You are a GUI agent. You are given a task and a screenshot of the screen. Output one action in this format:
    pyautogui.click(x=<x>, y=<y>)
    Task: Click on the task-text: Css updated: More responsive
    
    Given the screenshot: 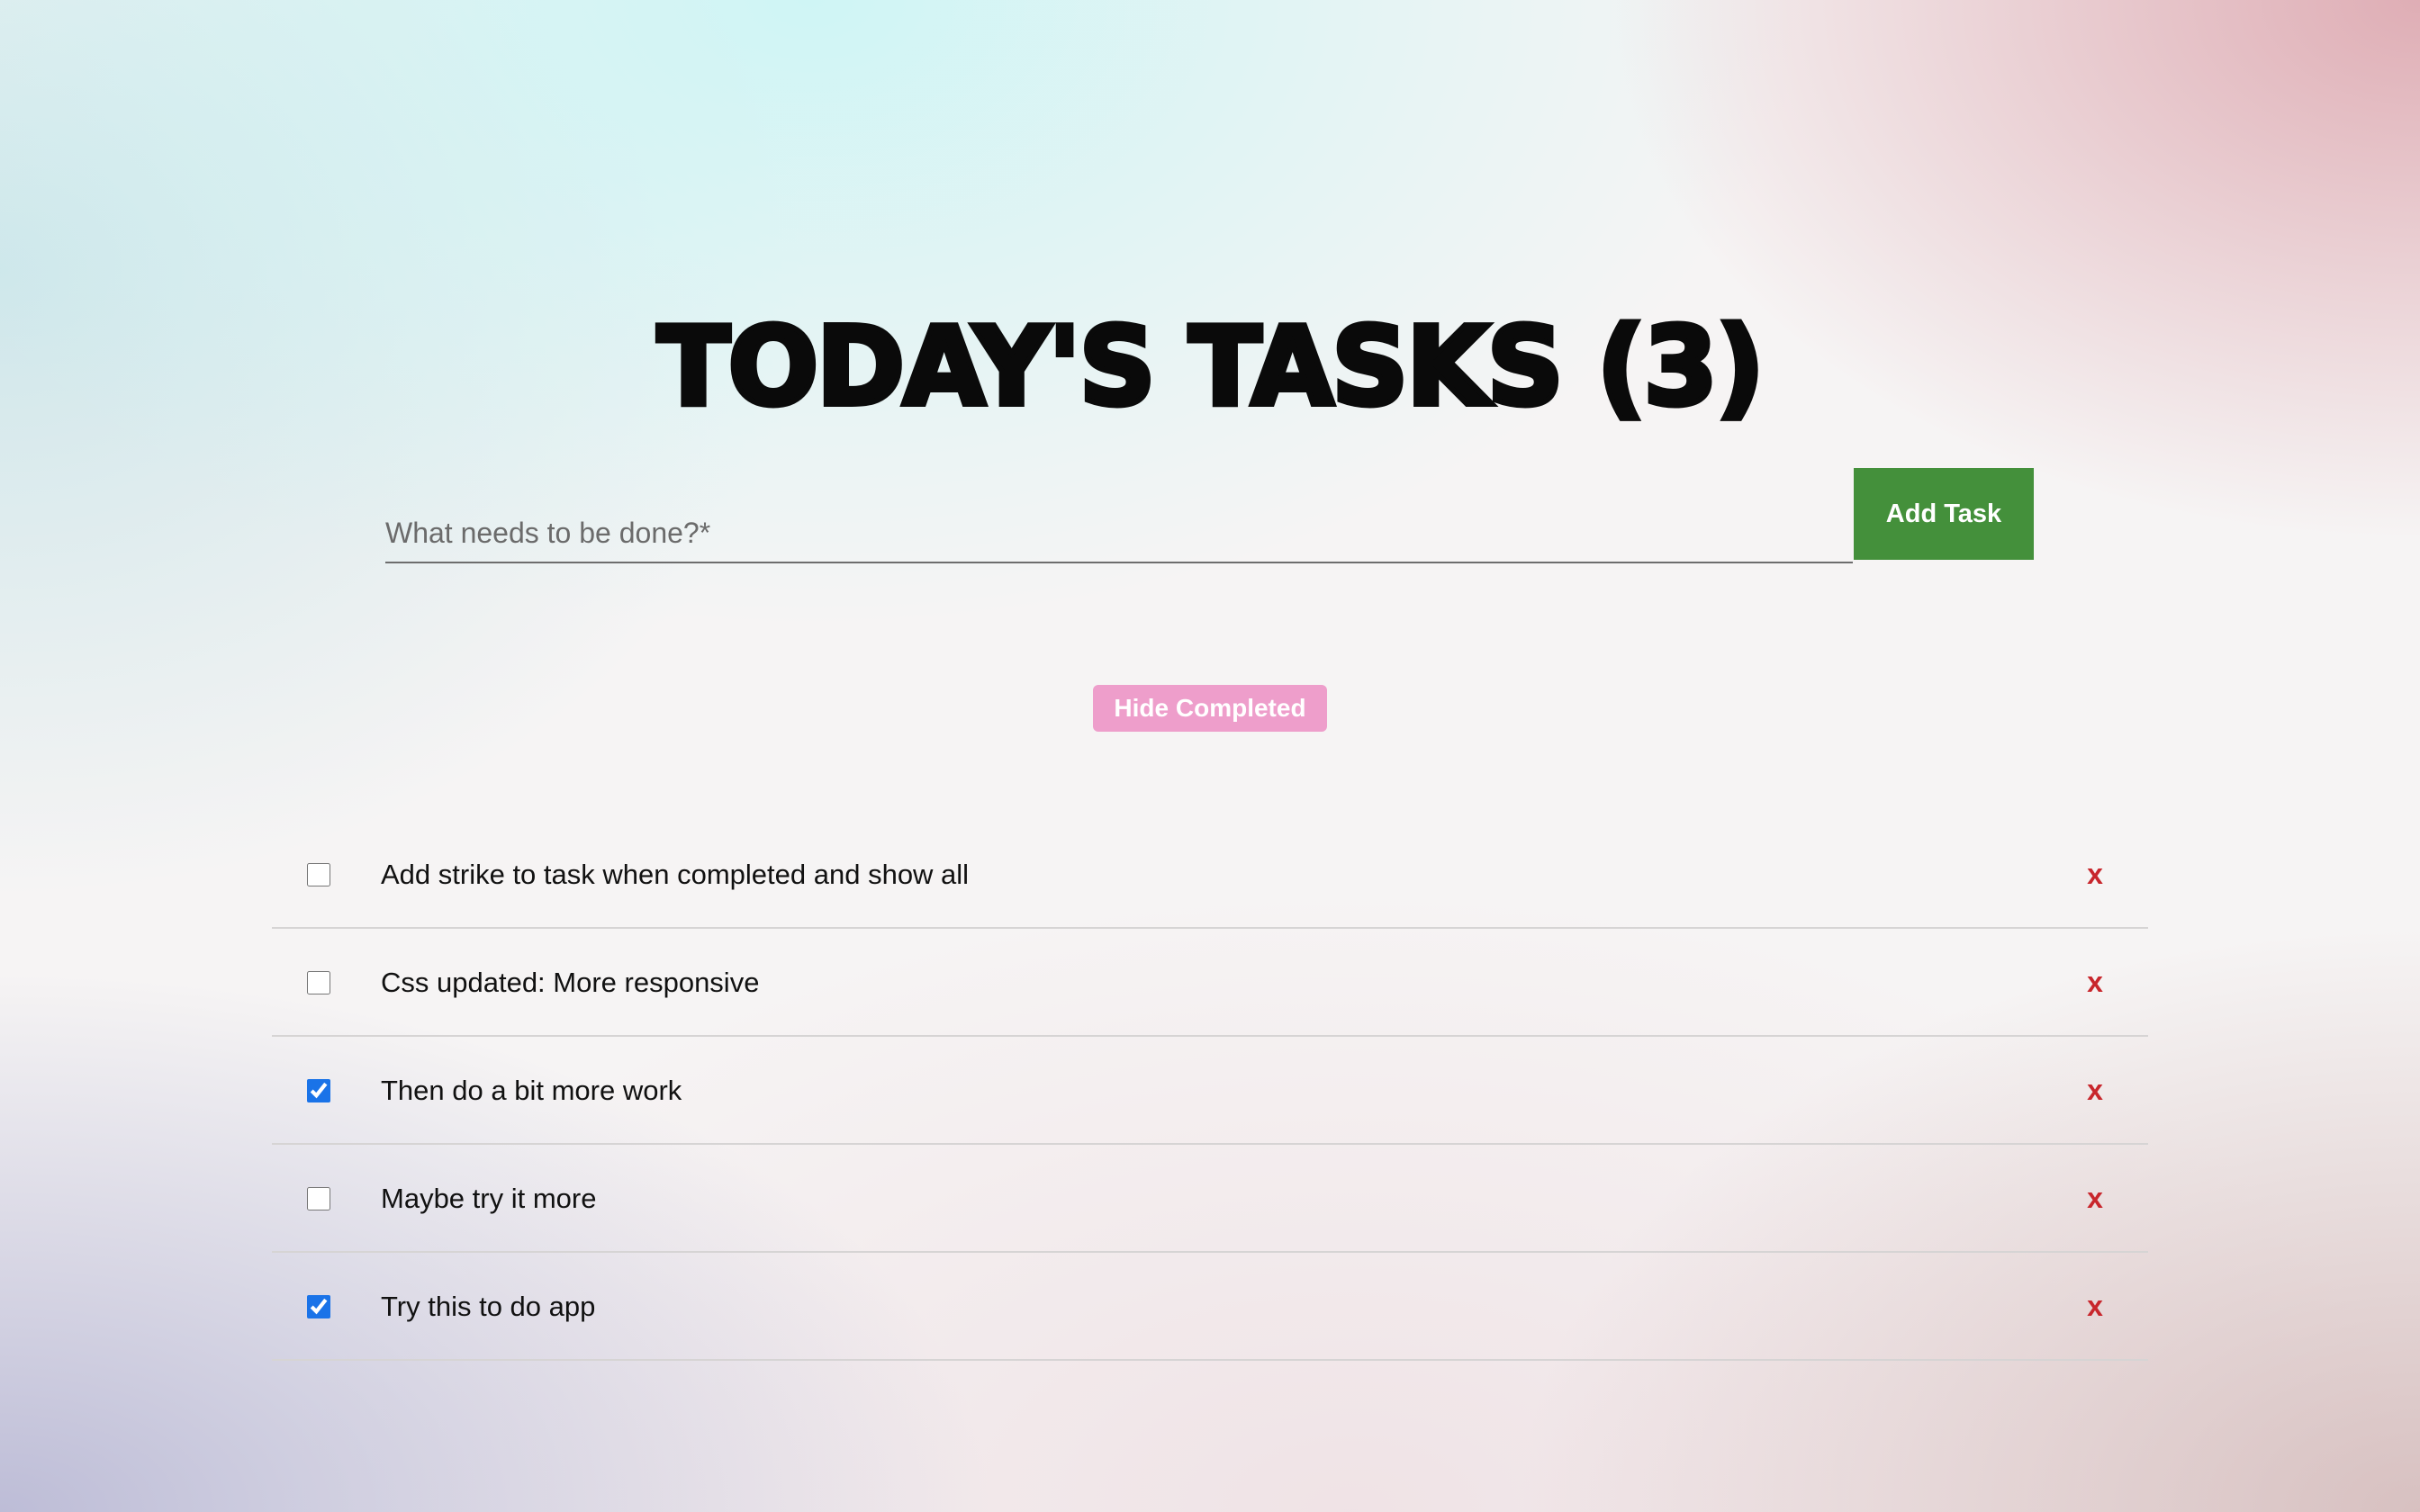 What is the action you would take?
    pyautogui.click(x=570, y=983)
    